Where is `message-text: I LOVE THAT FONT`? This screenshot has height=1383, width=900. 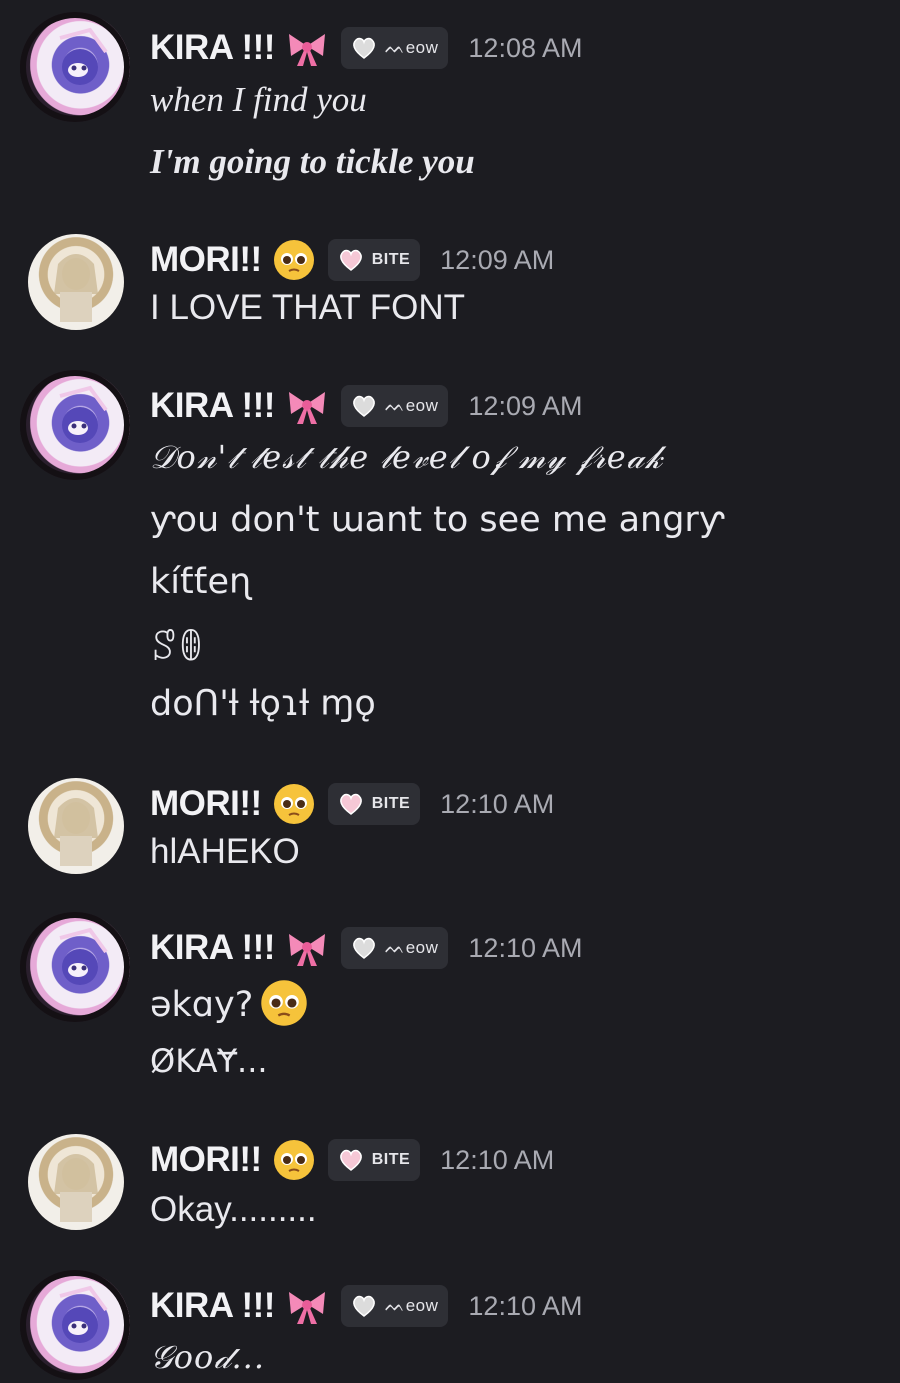 message-text: I LOVE THAT FONT is located at coordinates (308, 307).